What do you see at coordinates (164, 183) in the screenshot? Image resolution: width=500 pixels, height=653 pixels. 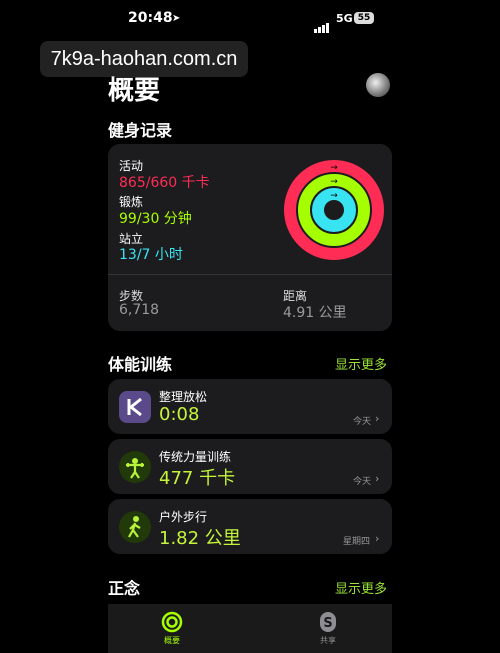 I see `move-value: 865/660 千卡` at bounding box center [164, 183].